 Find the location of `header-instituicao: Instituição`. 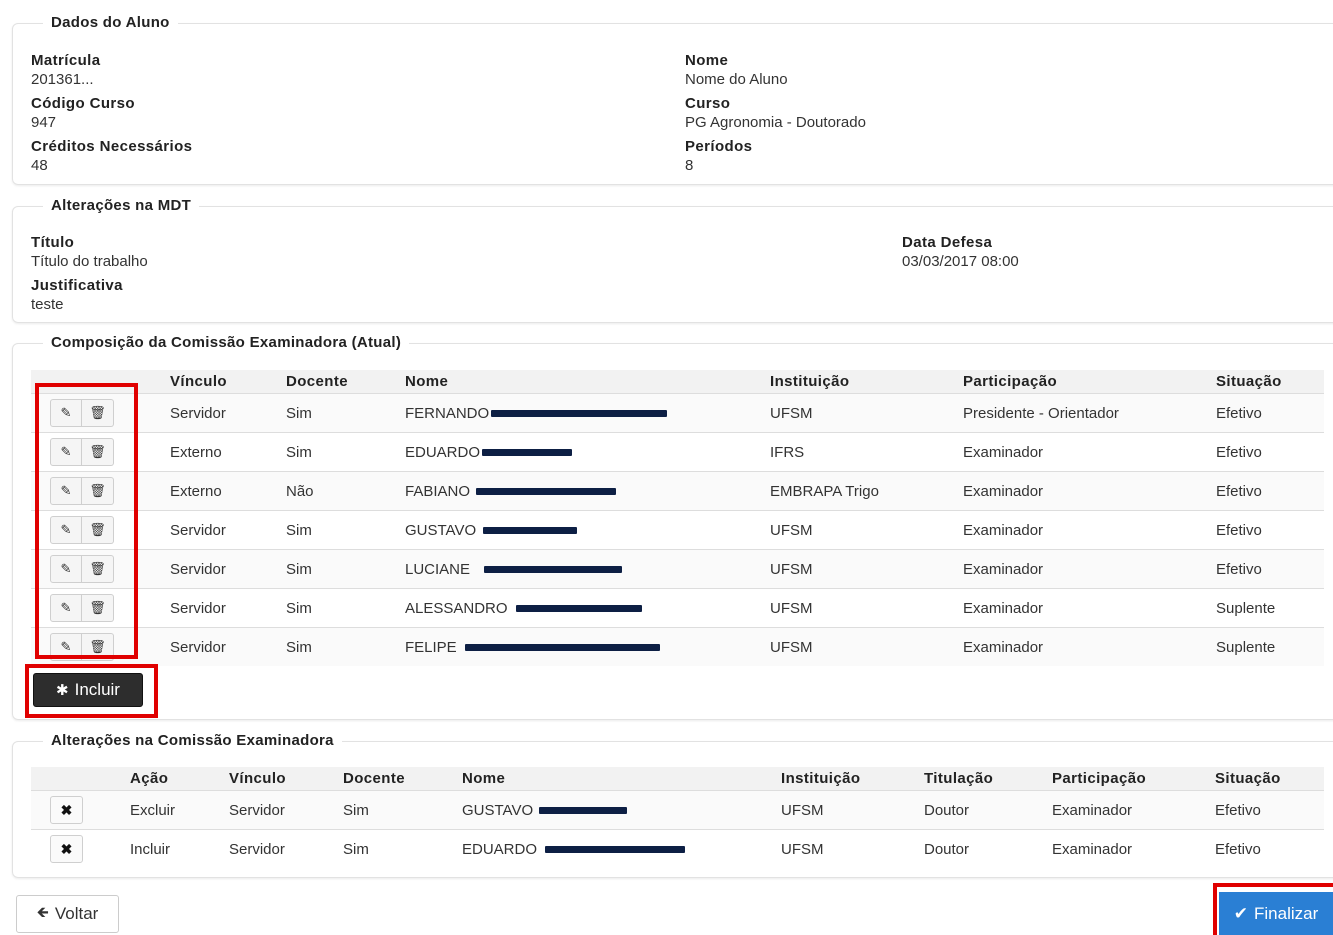

header-instituicao: Instituição is located at coordinates (866, 382).